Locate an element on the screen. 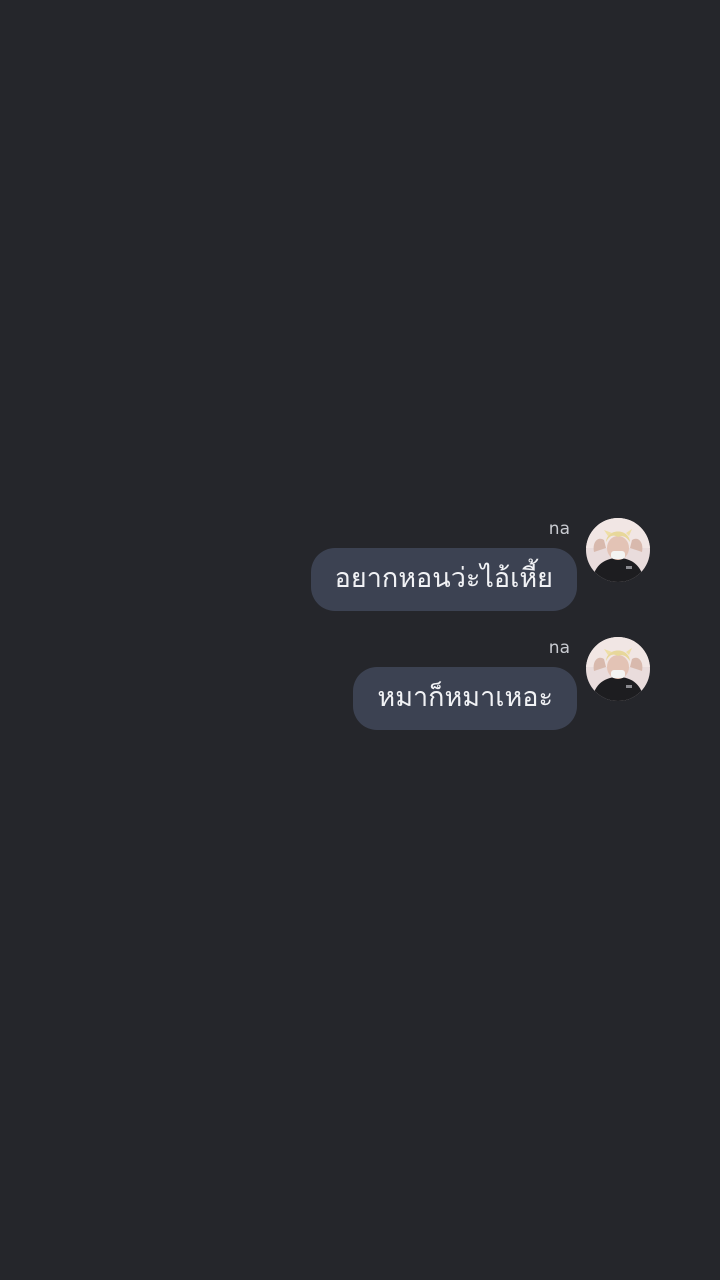 Image resolution: width=720 pixels, height=1280 pixels. message-content: na อยากหอนว่ะไอ้เหี้ย is located at coordinates (443, 565).